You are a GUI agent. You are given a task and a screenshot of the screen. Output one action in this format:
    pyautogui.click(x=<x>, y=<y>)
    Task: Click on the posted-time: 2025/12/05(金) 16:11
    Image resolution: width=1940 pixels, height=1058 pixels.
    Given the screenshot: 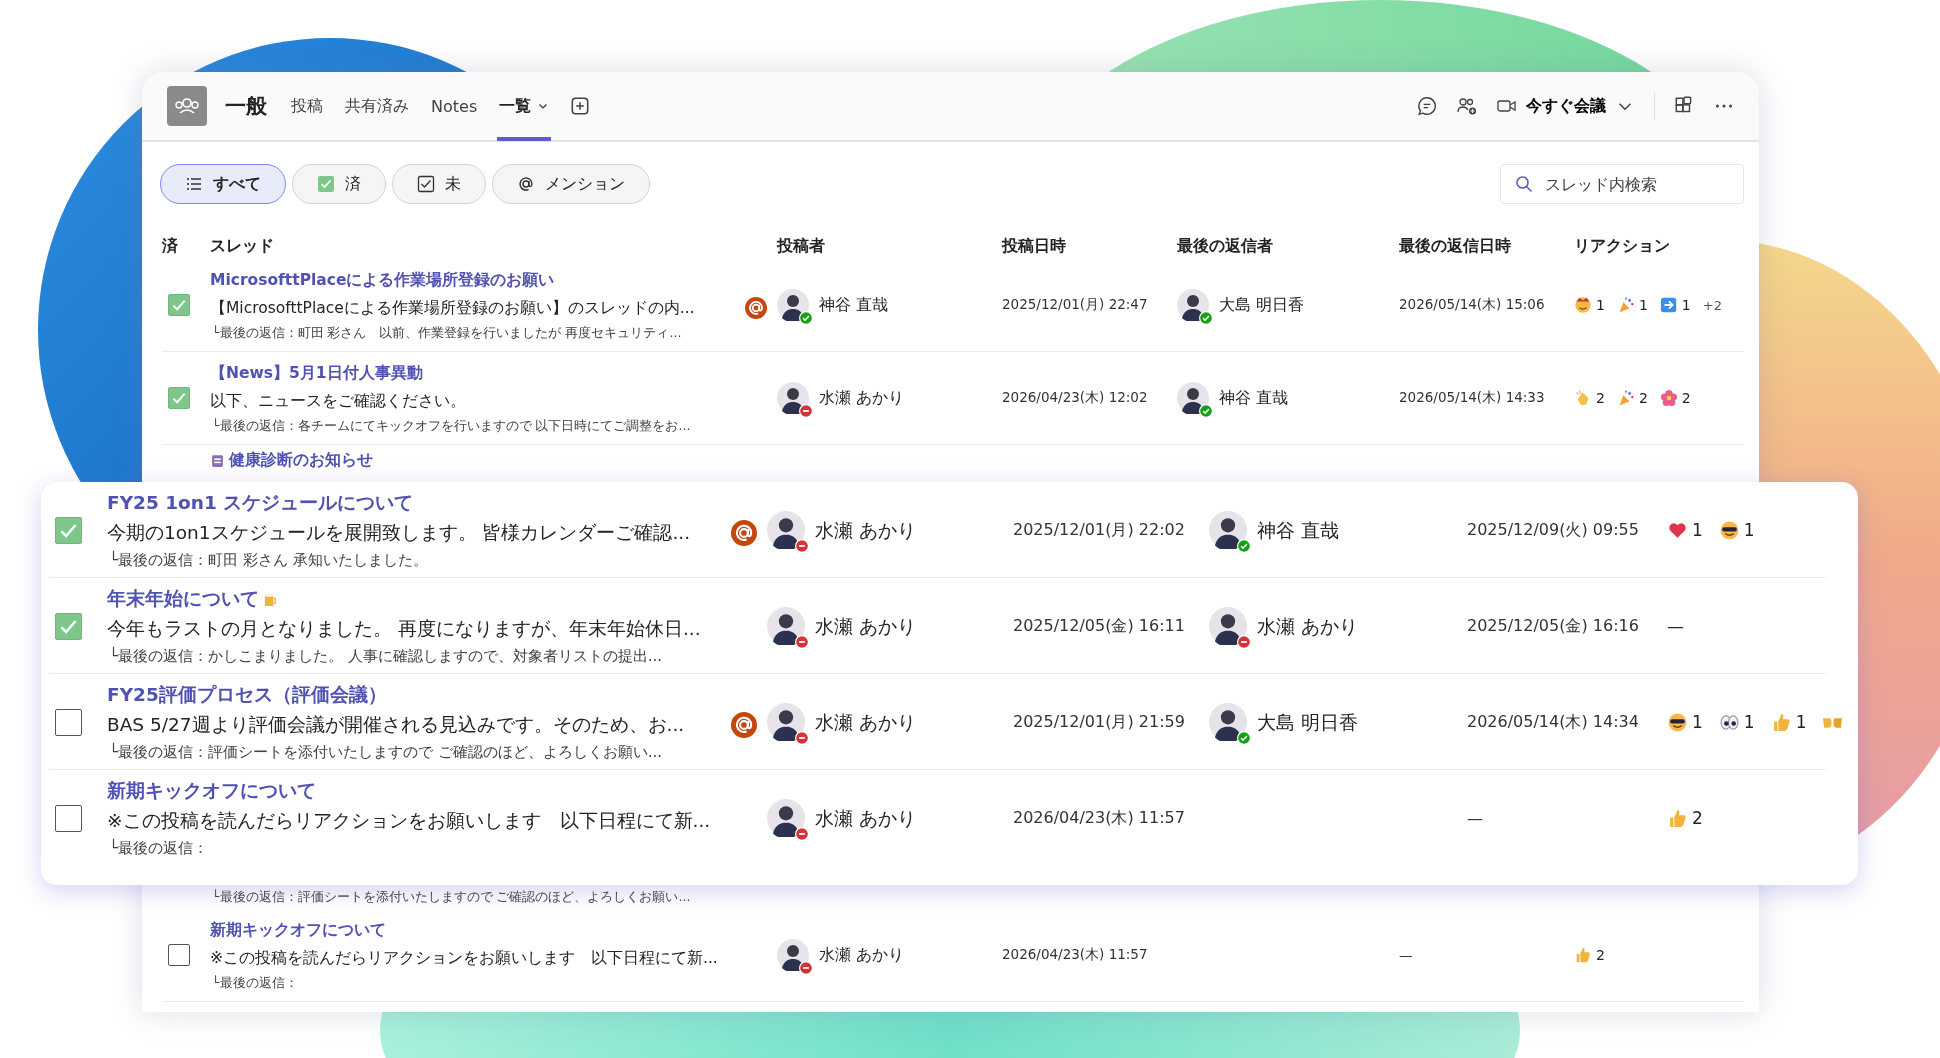 What is the action you would take?
    pyautogui.click(x=1099, y=625)
    